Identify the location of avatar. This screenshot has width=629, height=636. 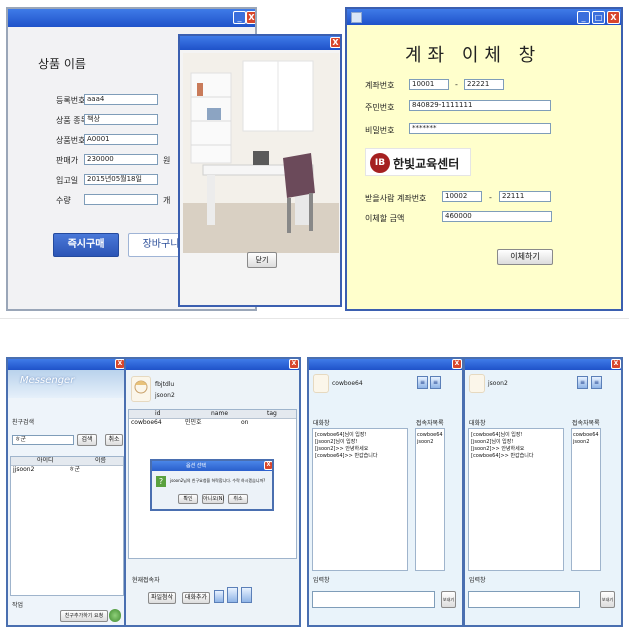
(141, 389).